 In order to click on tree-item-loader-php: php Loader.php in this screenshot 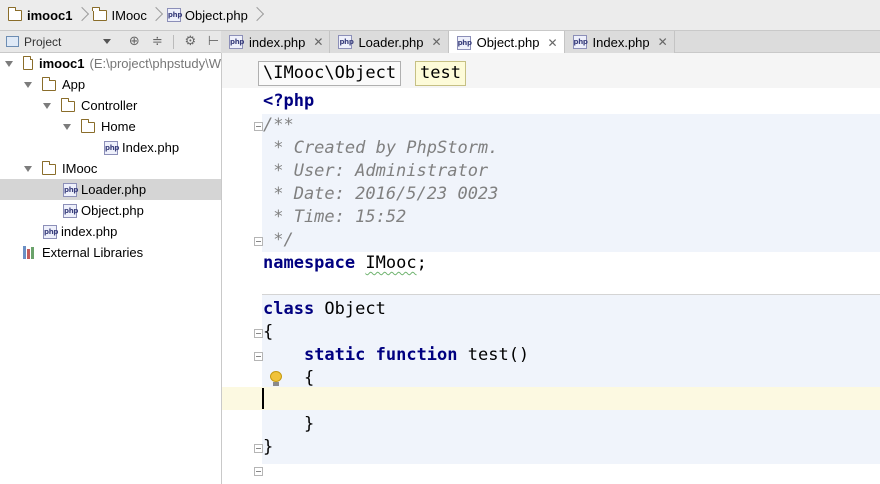, I will do `click(110, 189)`.